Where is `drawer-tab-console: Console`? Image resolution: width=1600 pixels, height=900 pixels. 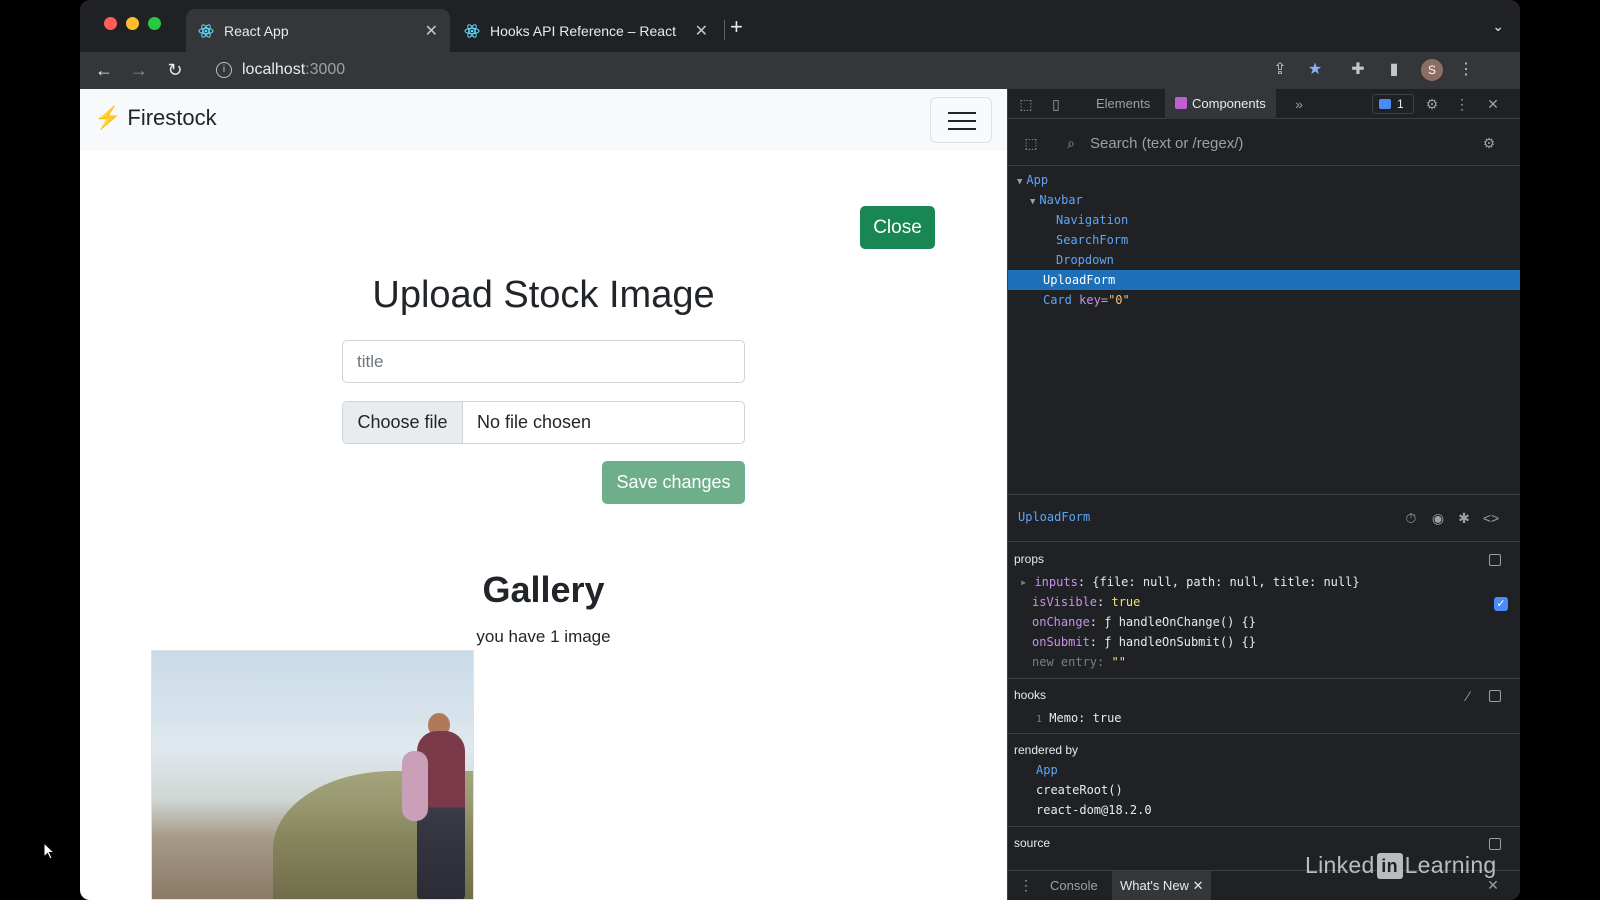 drawer-tab-console: Console is located at coordinates (1074, 885).